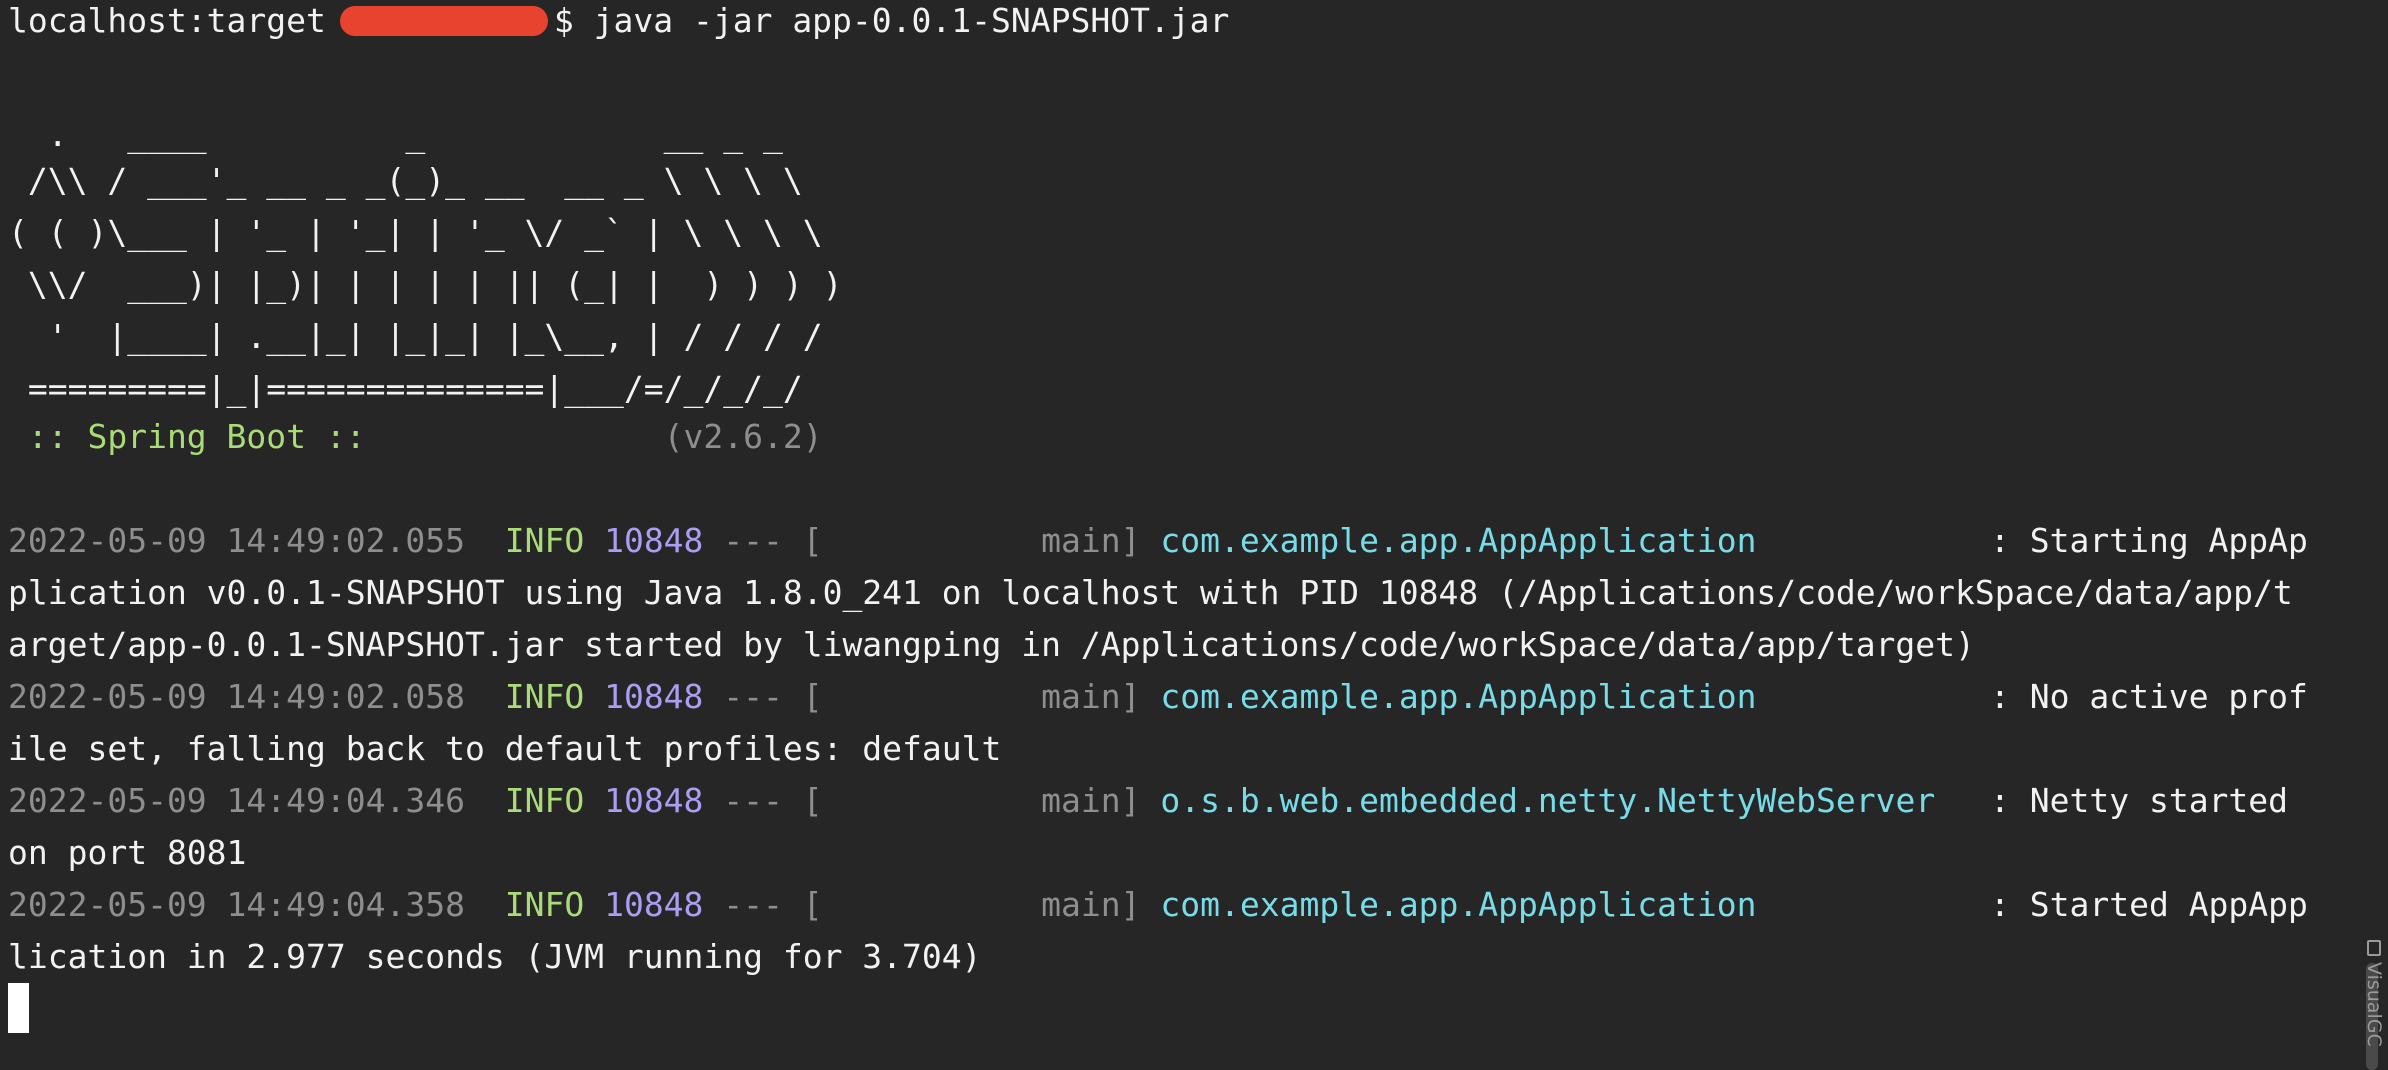  Describe the element at coordinates (2372, 535) in the screenshot. I see `right-tool-strip: VisualGC` at that location.